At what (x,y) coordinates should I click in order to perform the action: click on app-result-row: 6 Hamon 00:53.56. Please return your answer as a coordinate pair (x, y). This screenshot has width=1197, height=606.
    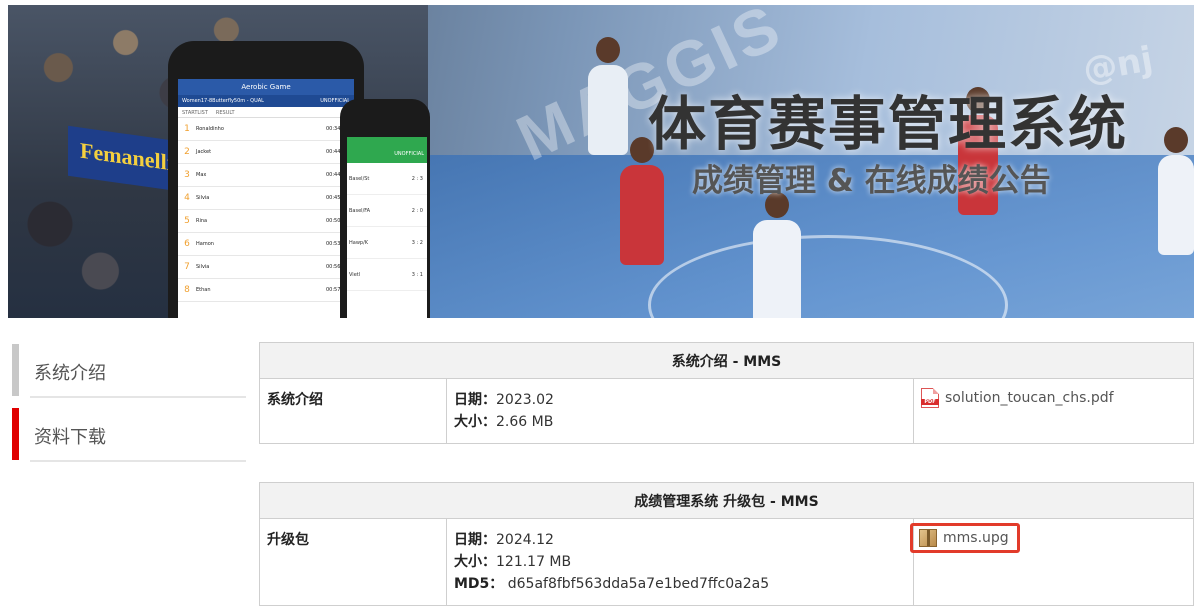
    Looking at the image, I should click on (266, 244).